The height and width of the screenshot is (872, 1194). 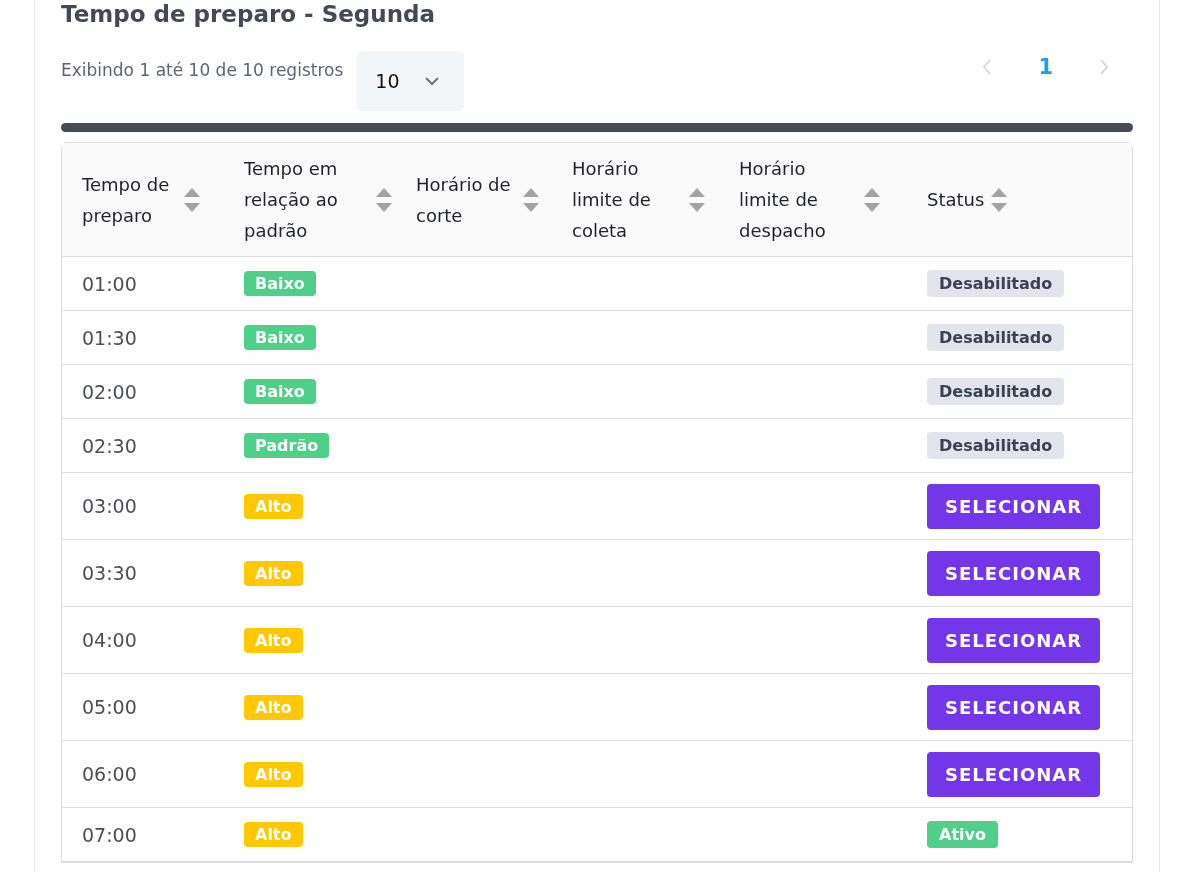 I want to click on table-cell: 02:30, so click(x=109, y=445).